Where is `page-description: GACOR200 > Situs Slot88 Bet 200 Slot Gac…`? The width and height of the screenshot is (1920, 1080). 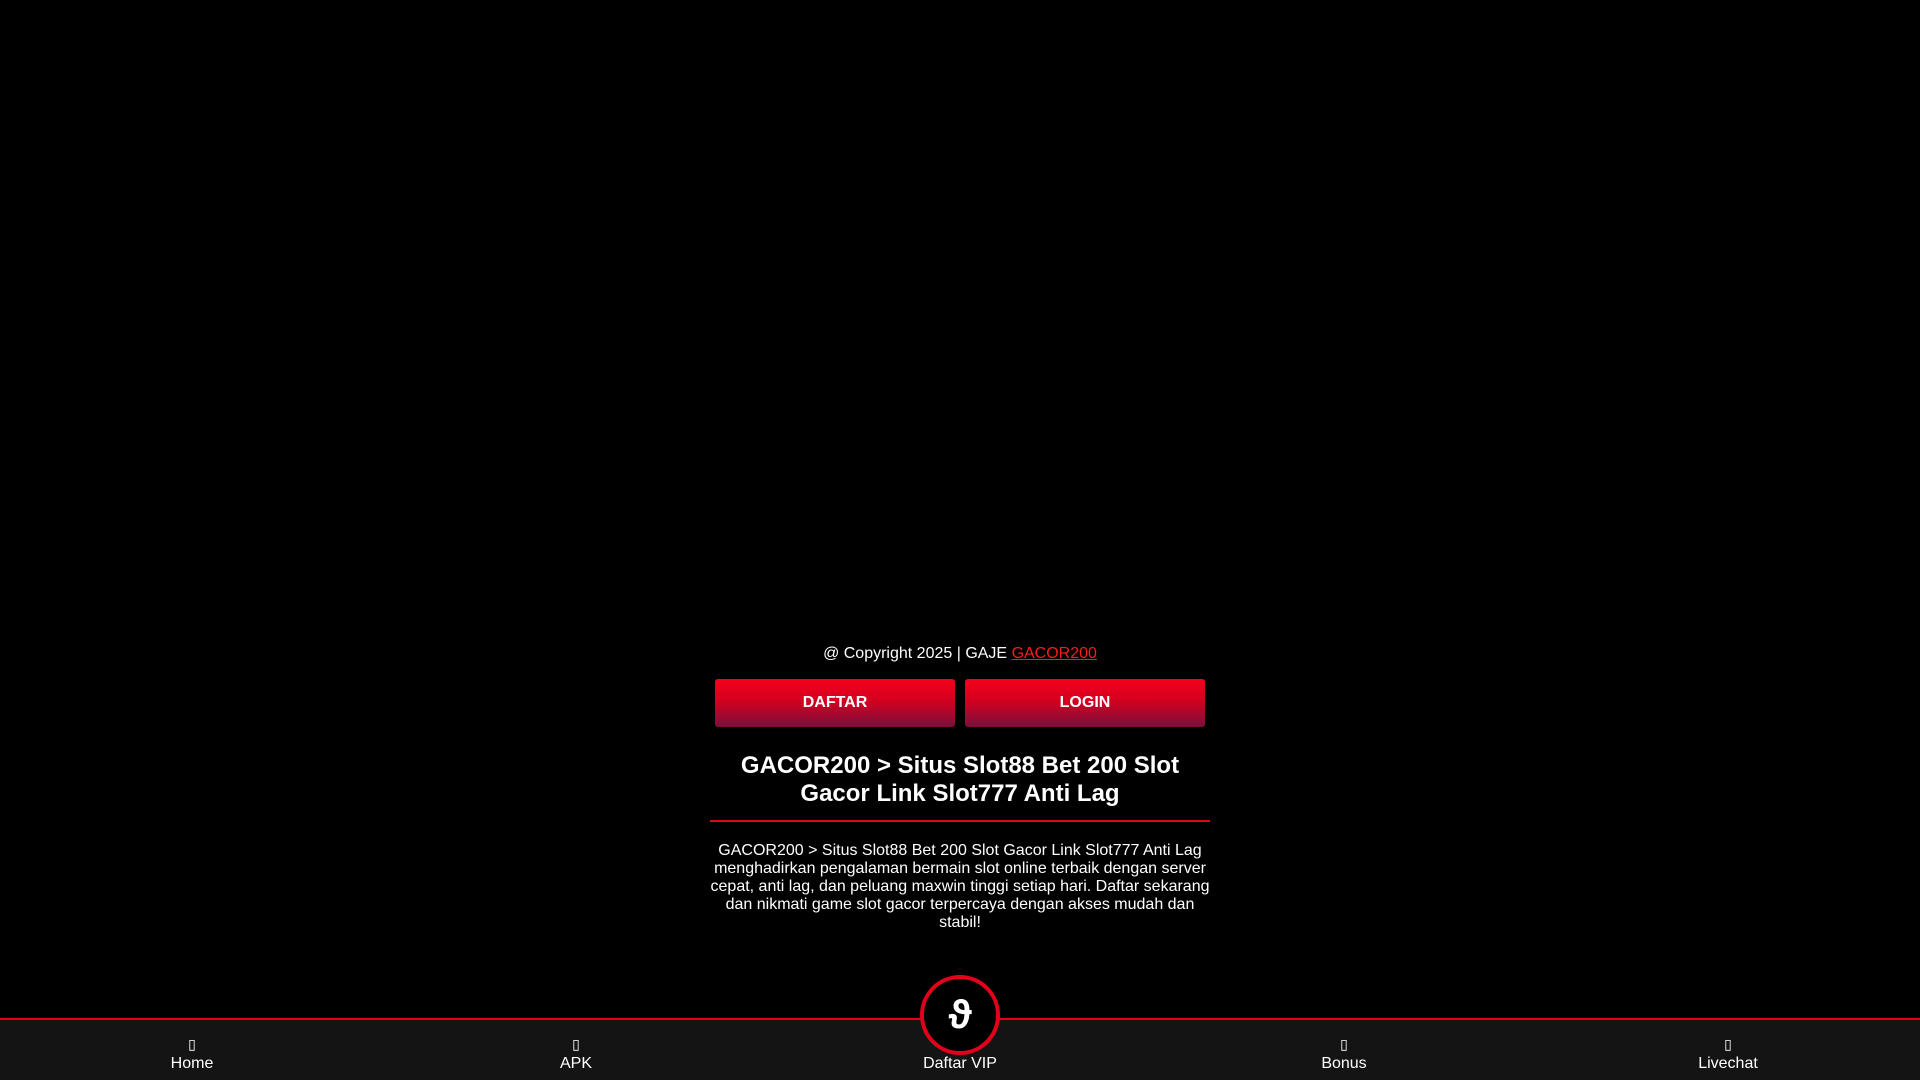 page-description: GACOR200 > Situs Slot88 Bet 200 Slot Gac… is located at coordinates (960, 886).